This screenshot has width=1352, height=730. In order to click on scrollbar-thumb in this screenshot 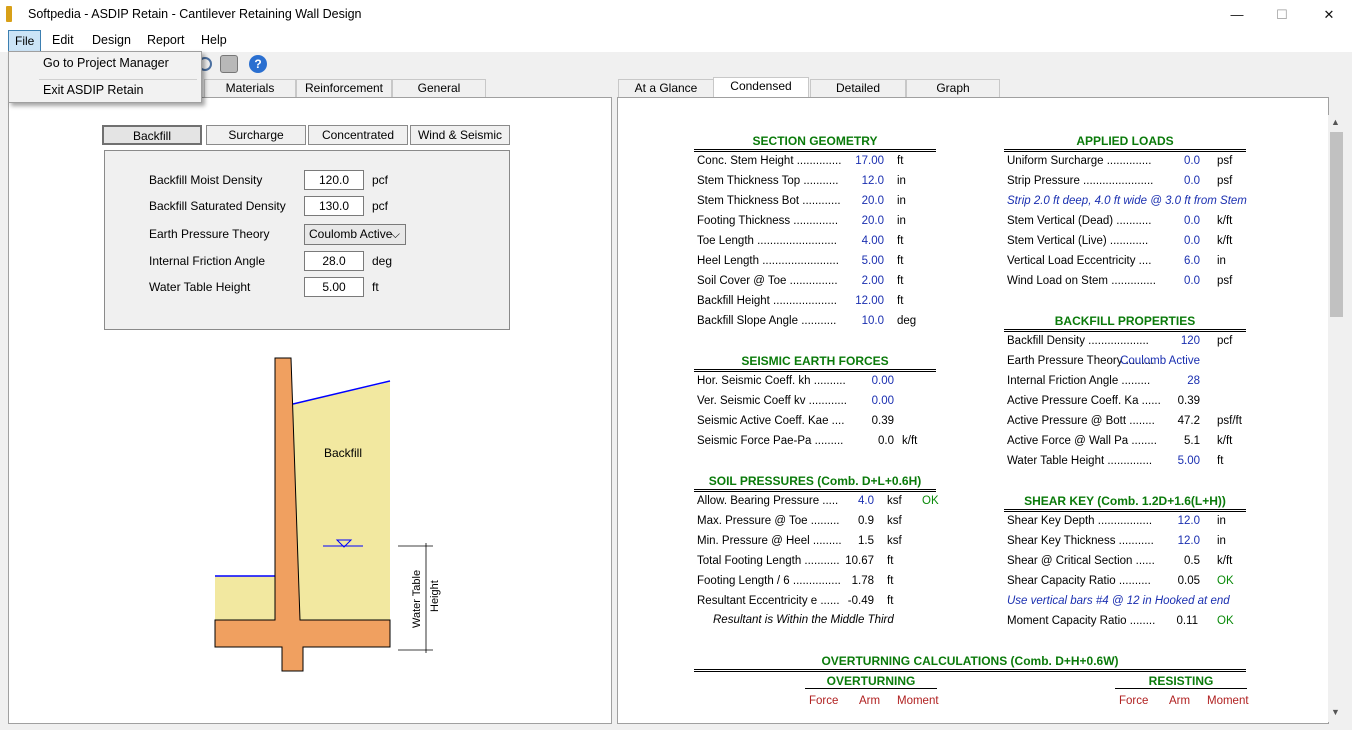, I will do `click(1336, 224)`.